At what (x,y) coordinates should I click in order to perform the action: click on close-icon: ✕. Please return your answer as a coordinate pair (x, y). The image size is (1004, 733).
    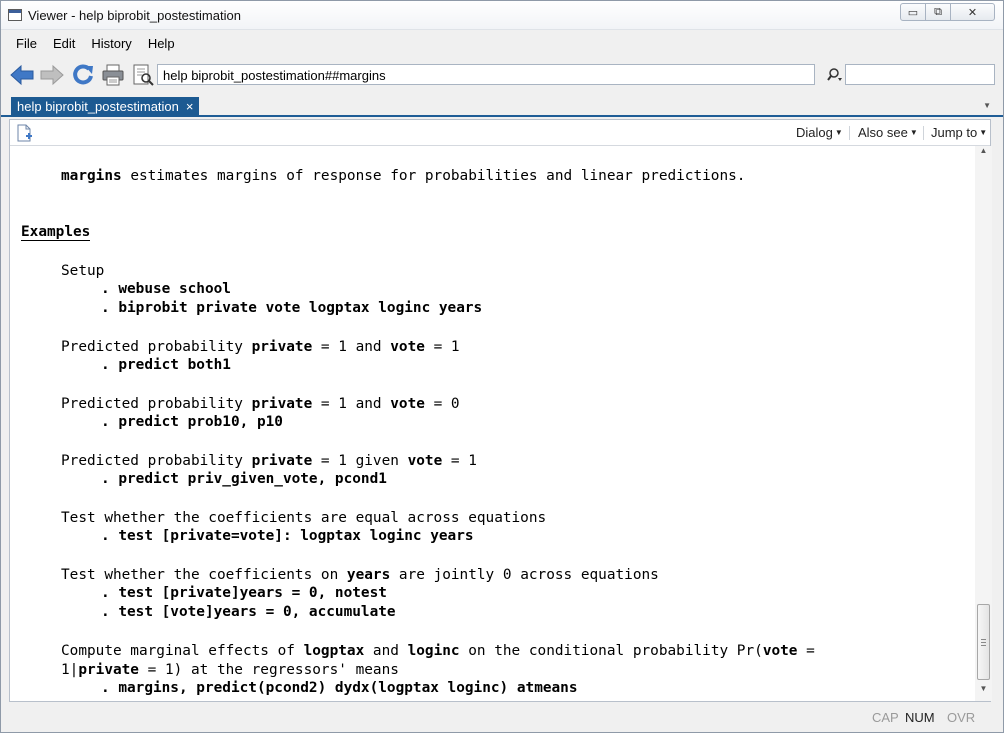
    Looking at the image, I should click on (972, 12).